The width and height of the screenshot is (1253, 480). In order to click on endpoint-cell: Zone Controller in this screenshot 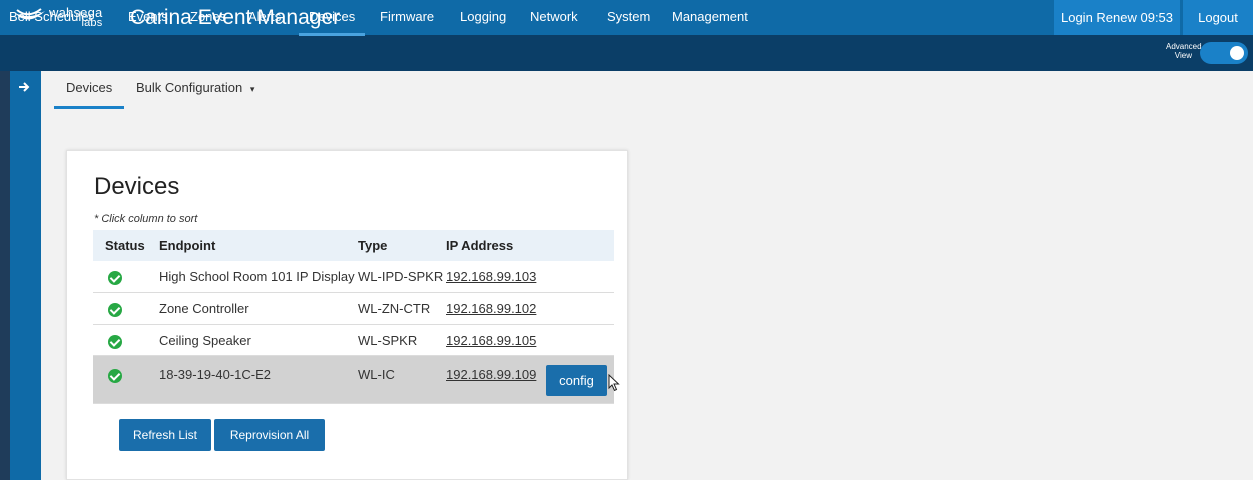, I will do `click(204, 308)`.